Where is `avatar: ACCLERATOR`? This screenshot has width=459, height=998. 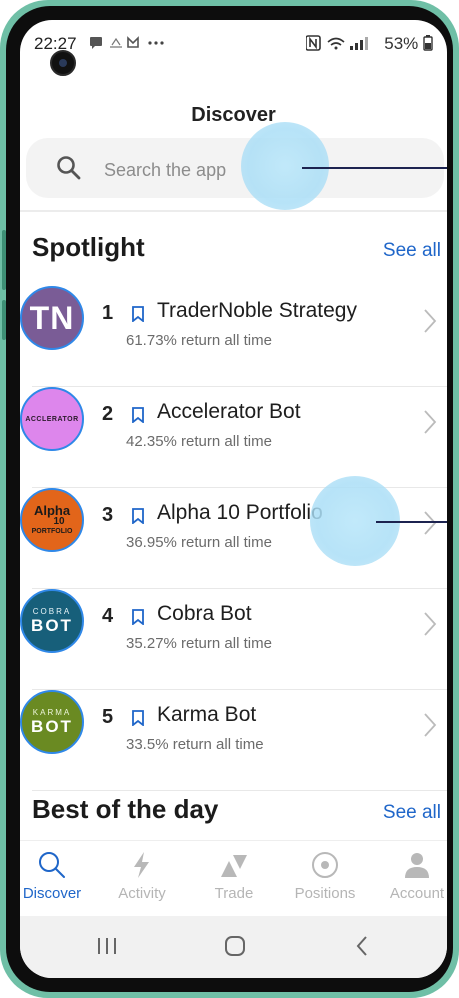 avatar: ACCLERATOR is located at coordinates (52, 419).